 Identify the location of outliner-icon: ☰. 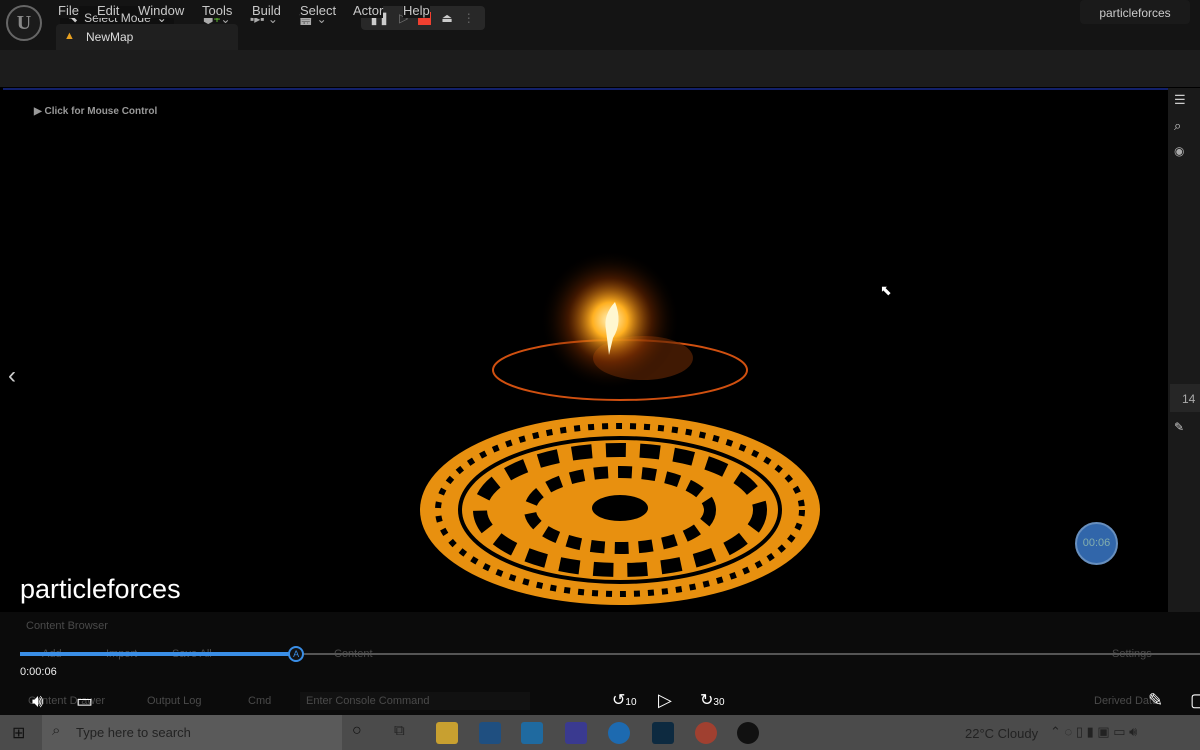
(1180, 100).